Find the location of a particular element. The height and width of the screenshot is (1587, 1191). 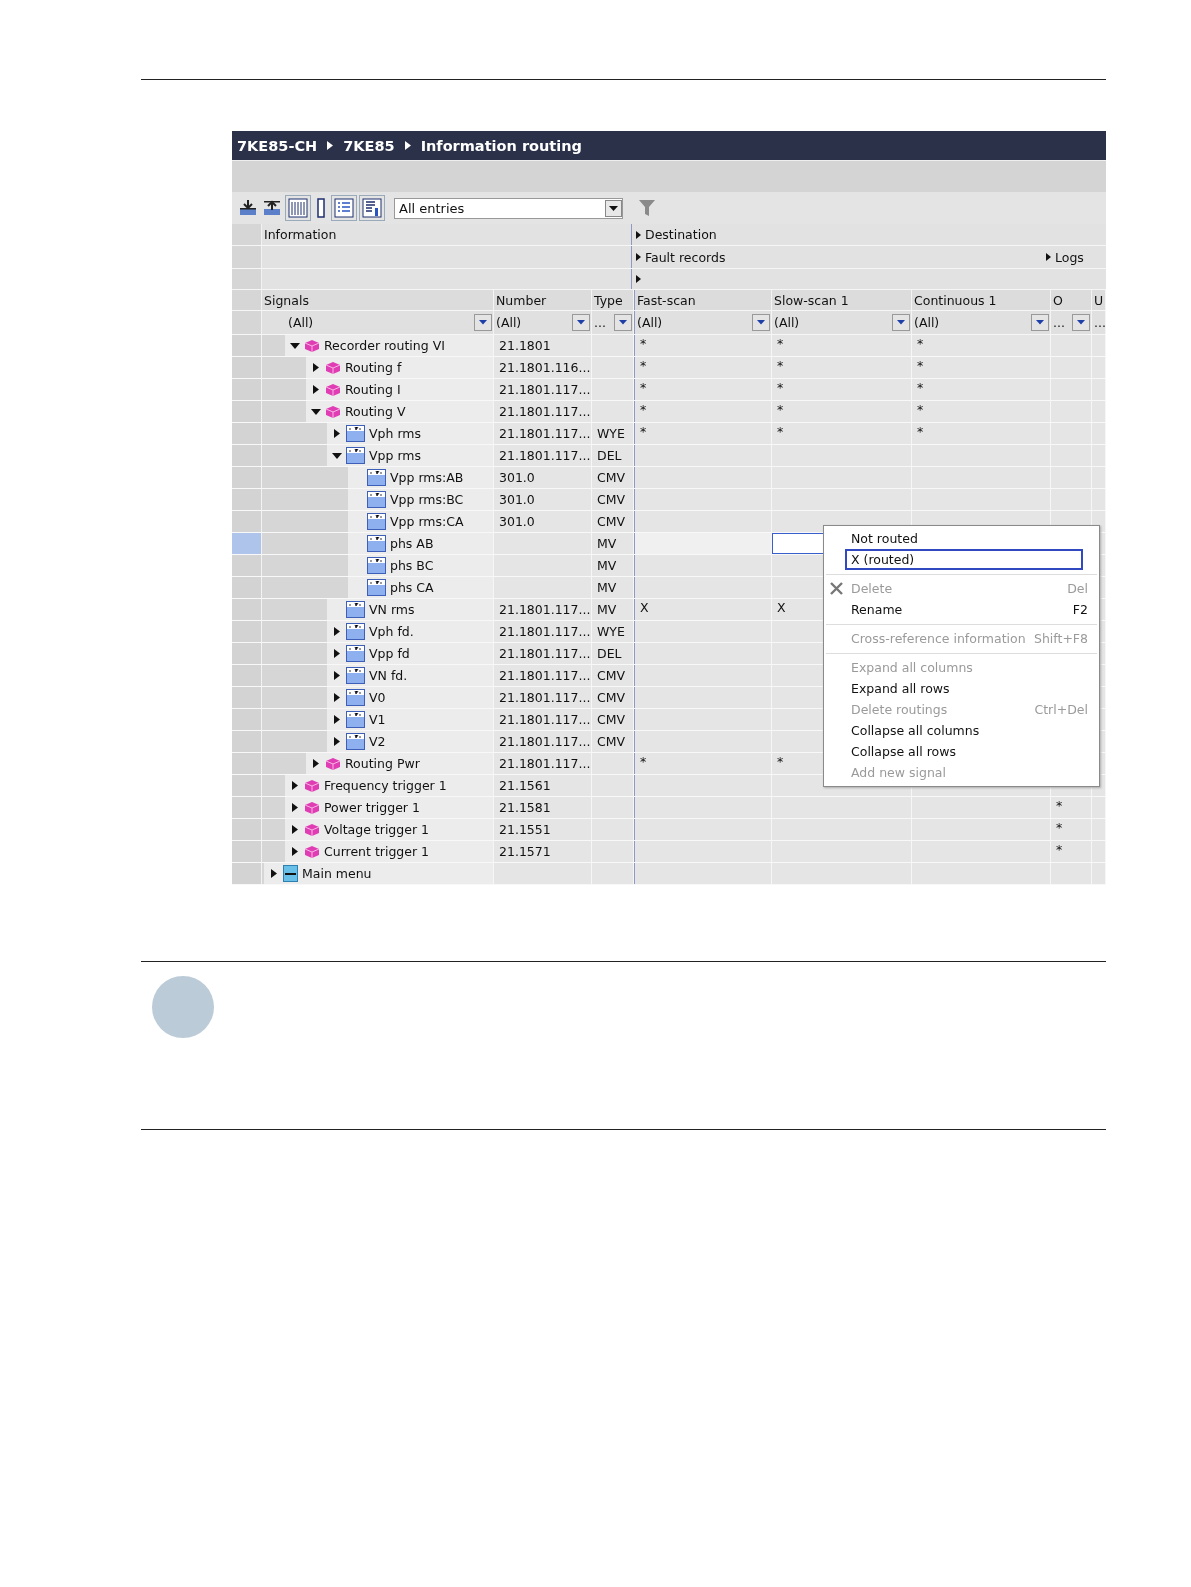

signal-name: V2 is located at coordinates (377, 741).